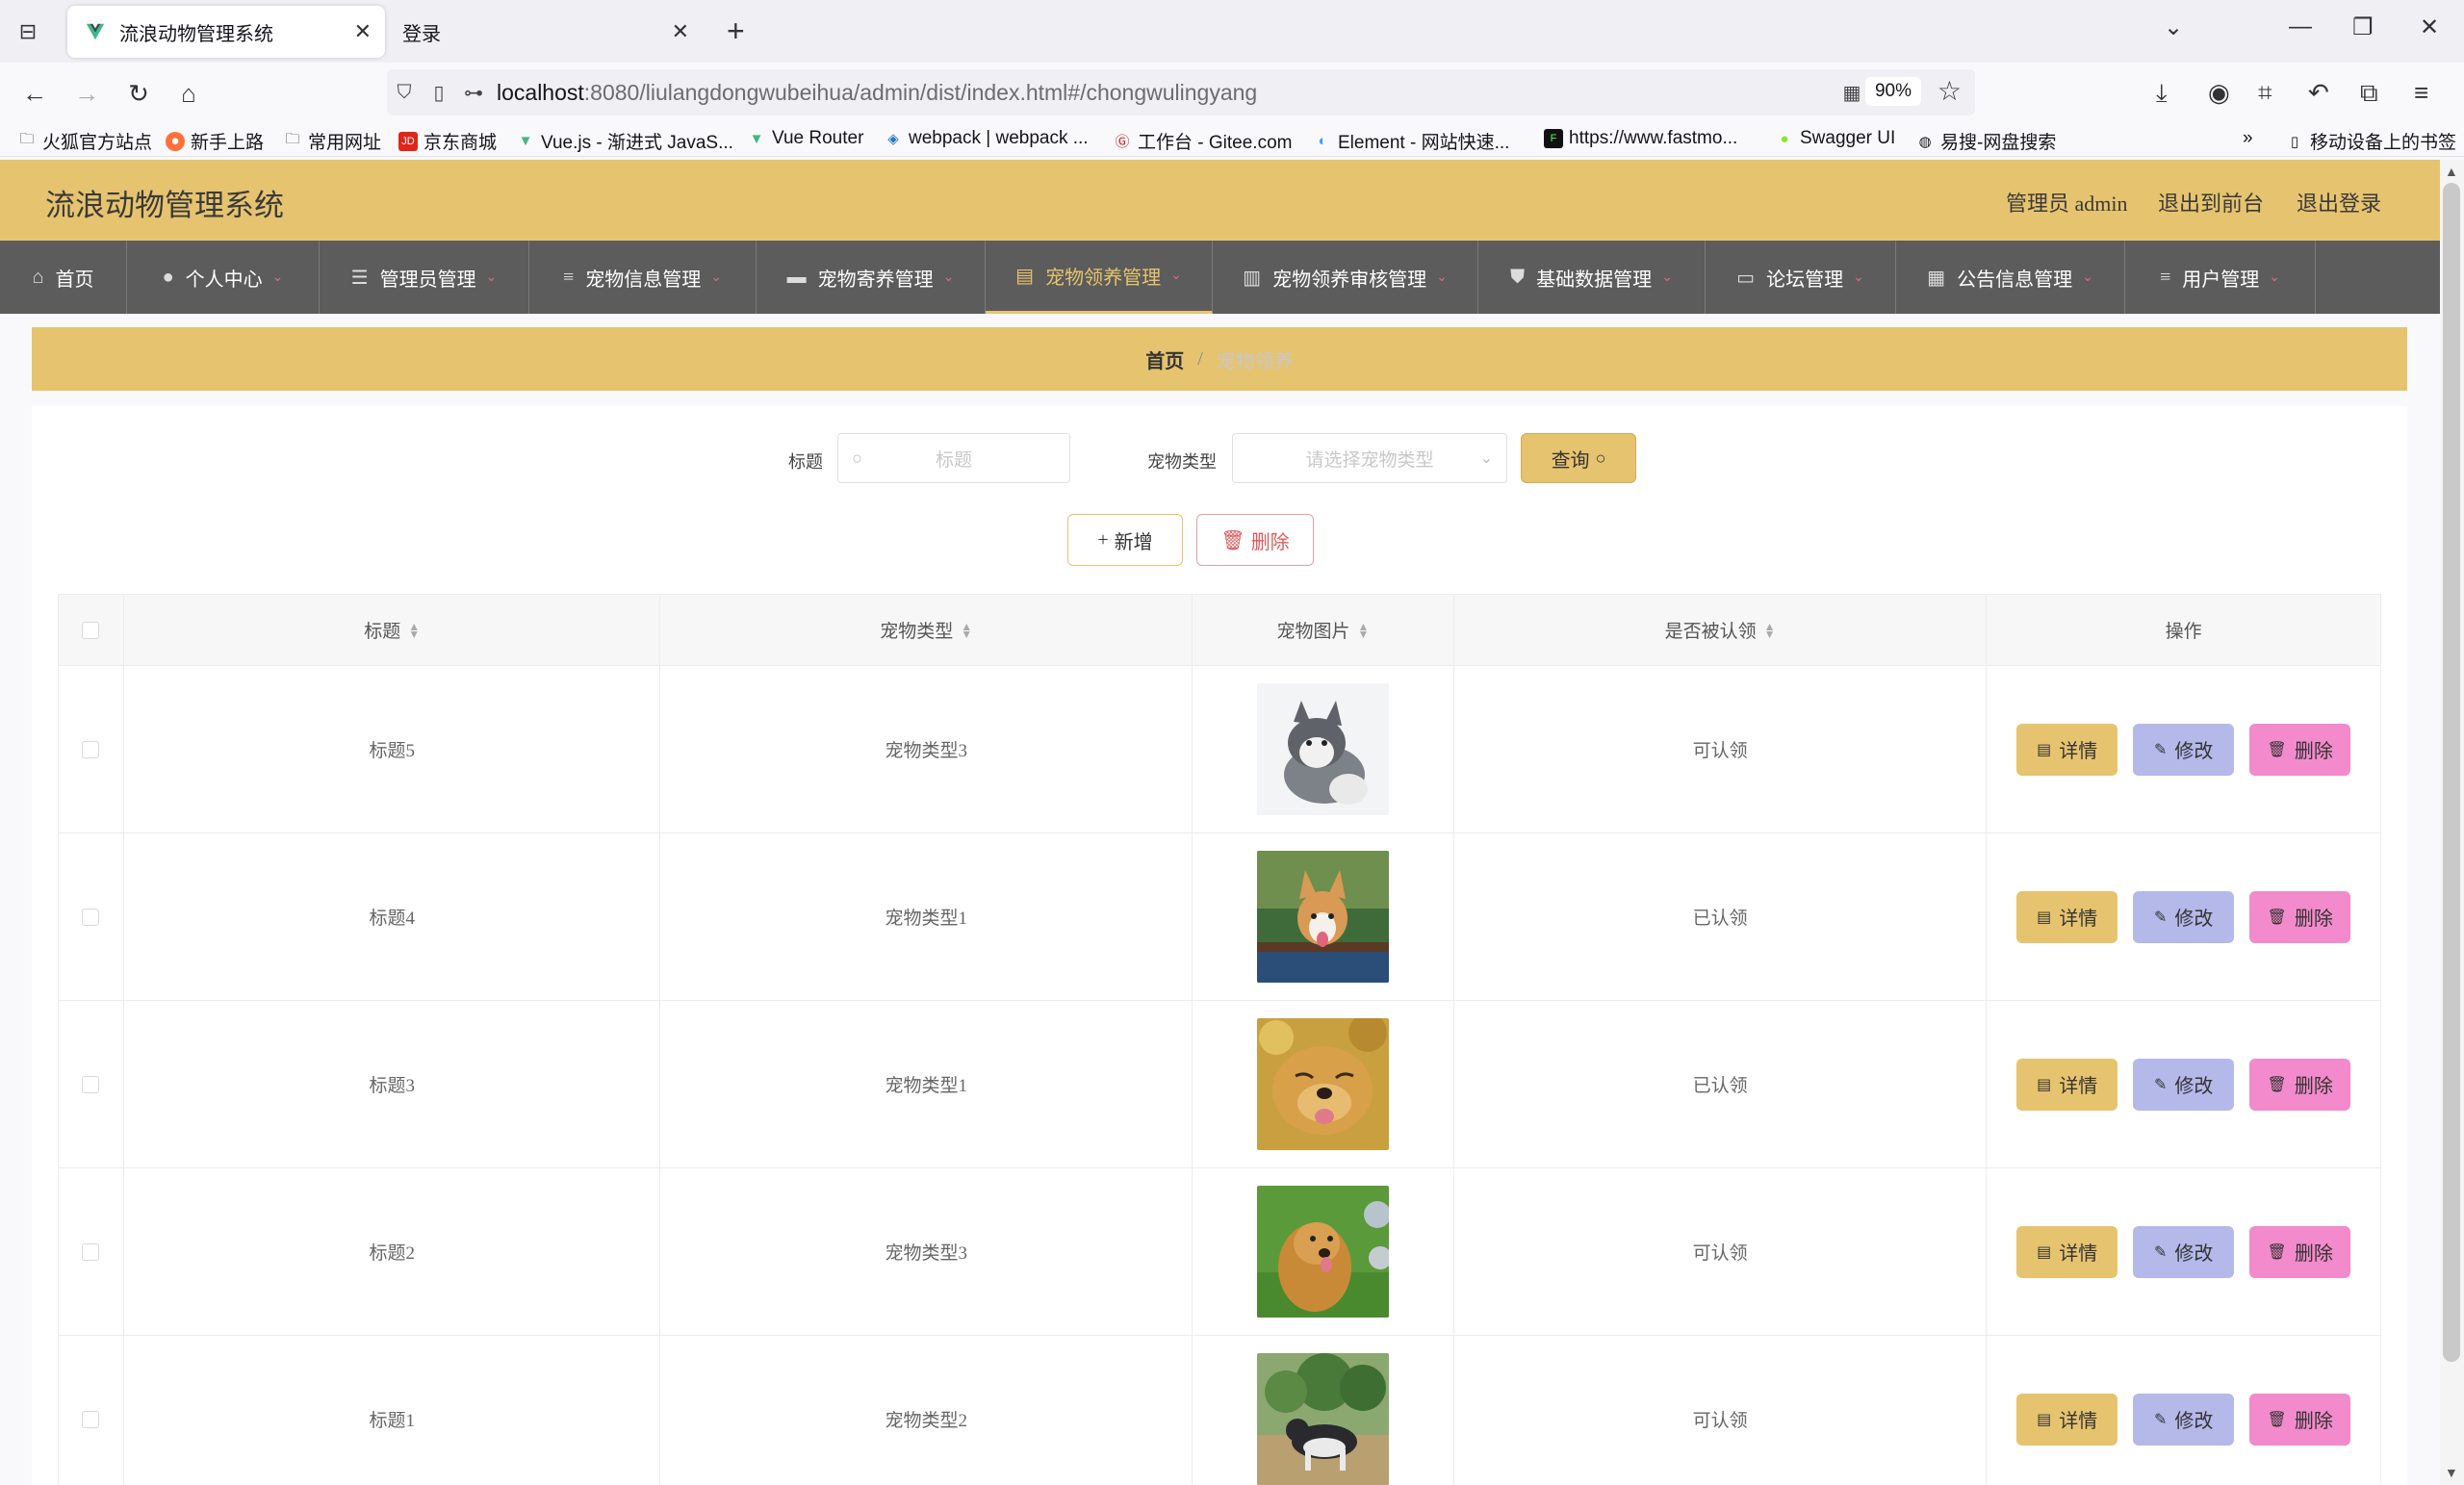 This screenshot has width=2464, height=1485. I want to click on batch-delete-button: 🗑 删除, so click(1255, 540).